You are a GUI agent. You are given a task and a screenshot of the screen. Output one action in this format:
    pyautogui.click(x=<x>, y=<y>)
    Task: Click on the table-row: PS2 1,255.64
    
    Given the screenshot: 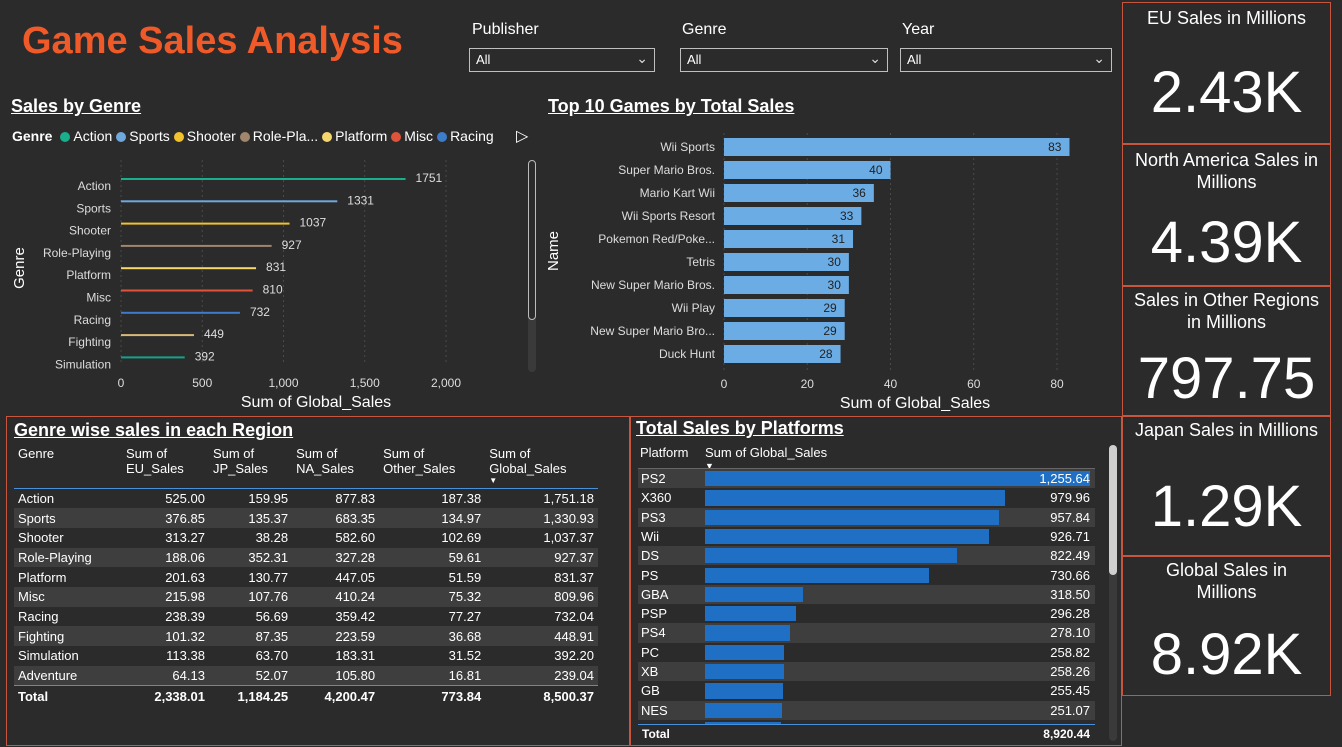 What is the action you would take?
    pyautogui.click(x=866, y=479)
    